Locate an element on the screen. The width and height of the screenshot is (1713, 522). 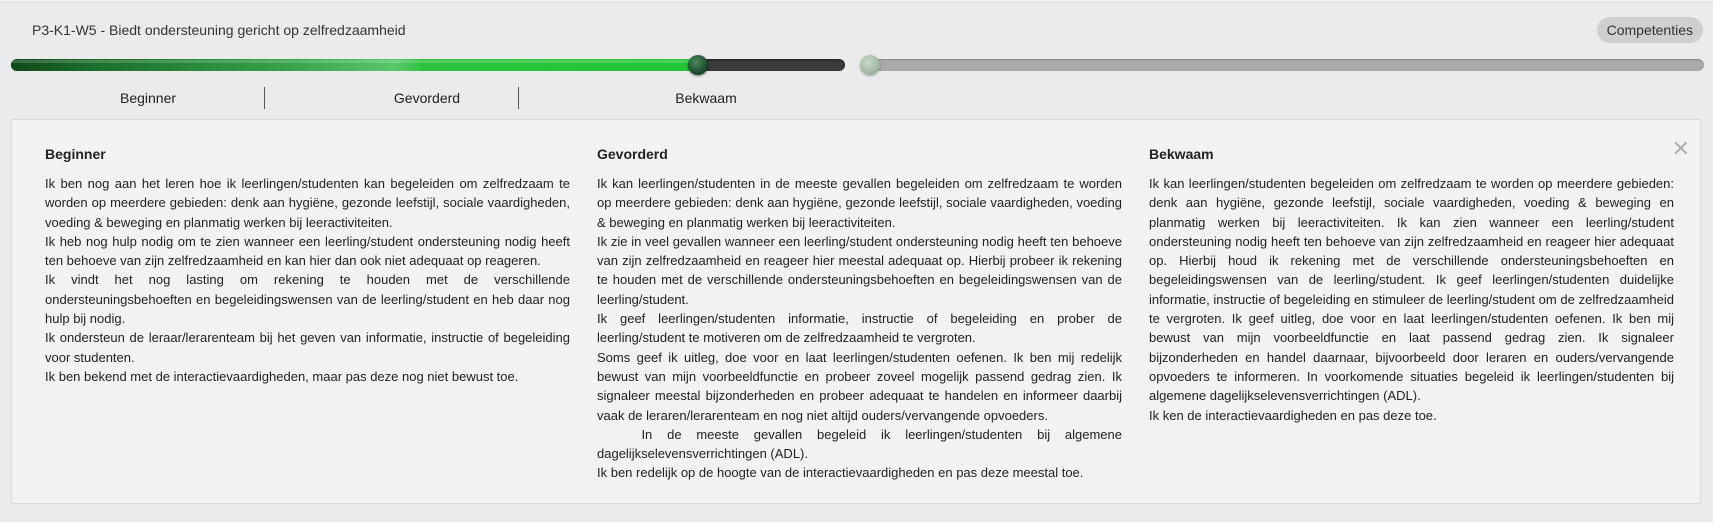
close-icon: ✕ is located at coordinates (1681, 149).